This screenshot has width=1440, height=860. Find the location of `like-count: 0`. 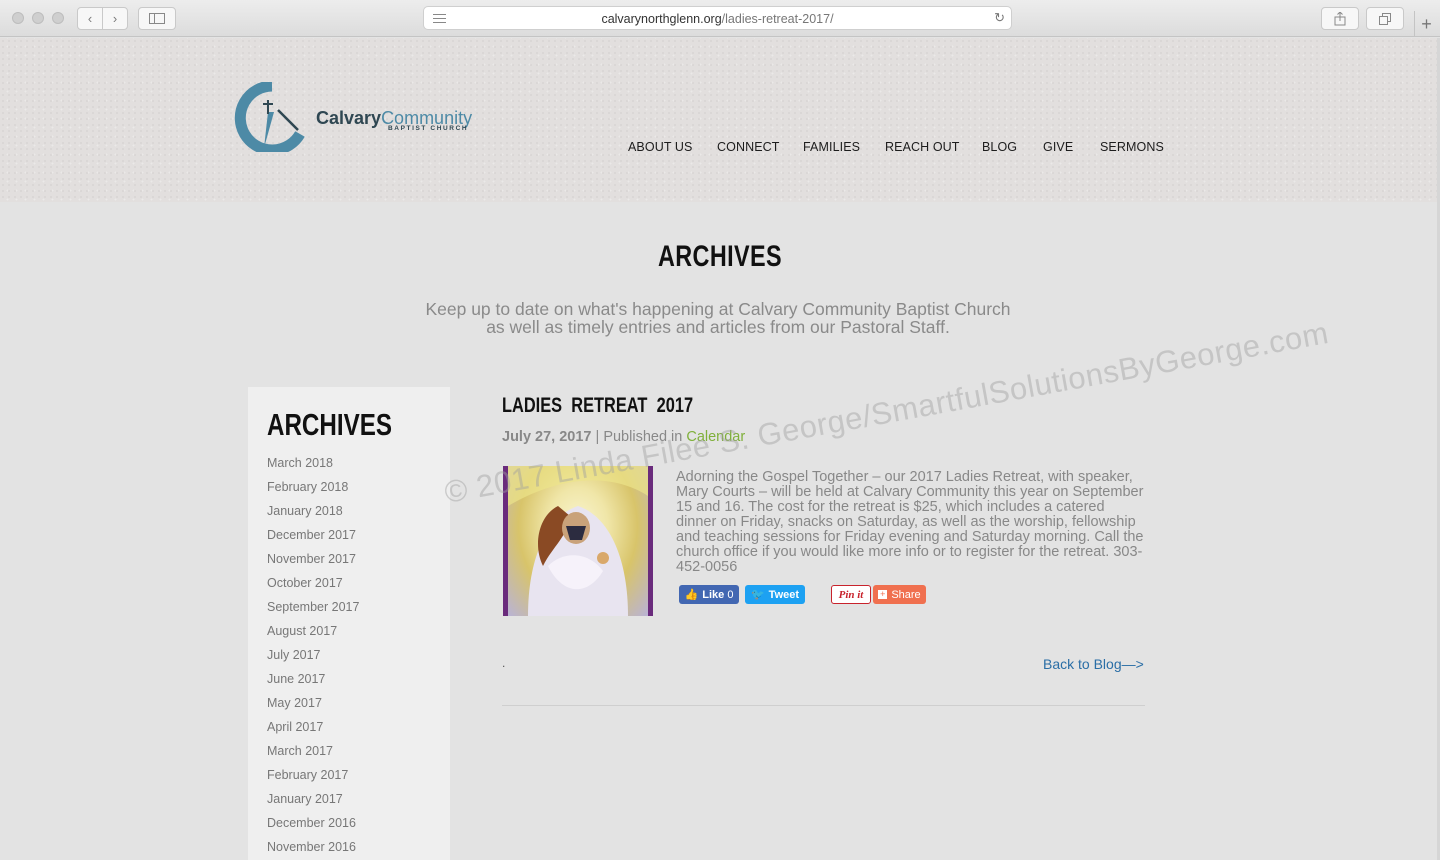

like-count: 0 is located at coordinates (730, 594).